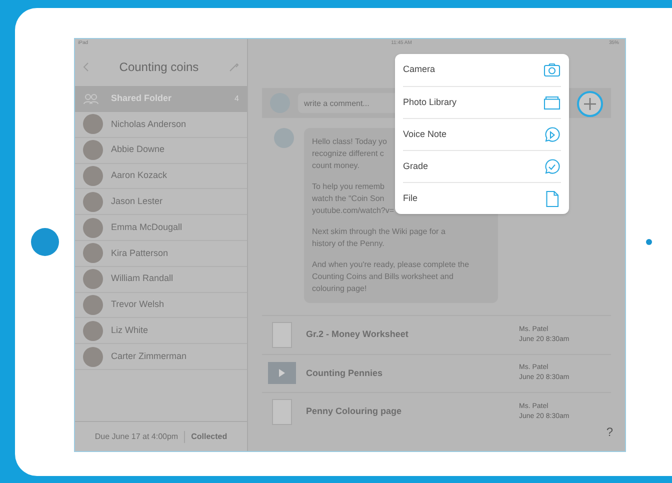  I want to click on message-line: count money., so click(336, 166).